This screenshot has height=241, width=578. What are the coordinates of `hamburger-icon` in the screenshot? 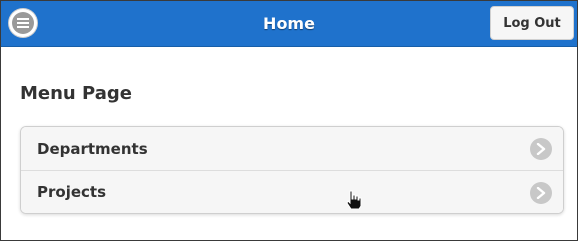 It's located at (23, 23).